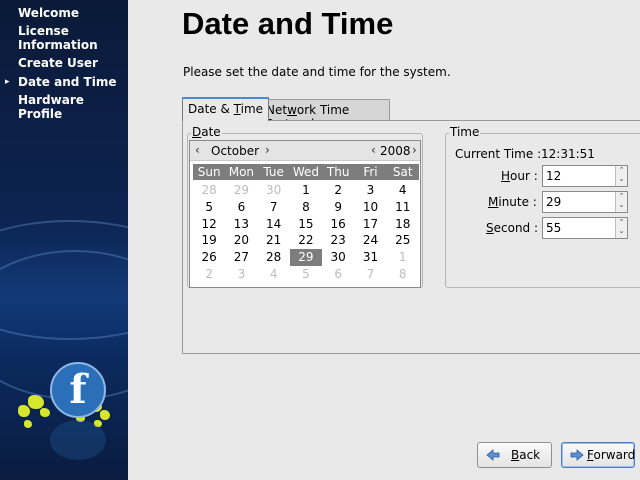  What do you see at coordinates (51, 107) in the screenshot?
I see `sidebar-step-hardware-profile: Hardware Profile` at bounding box center [51, 107].